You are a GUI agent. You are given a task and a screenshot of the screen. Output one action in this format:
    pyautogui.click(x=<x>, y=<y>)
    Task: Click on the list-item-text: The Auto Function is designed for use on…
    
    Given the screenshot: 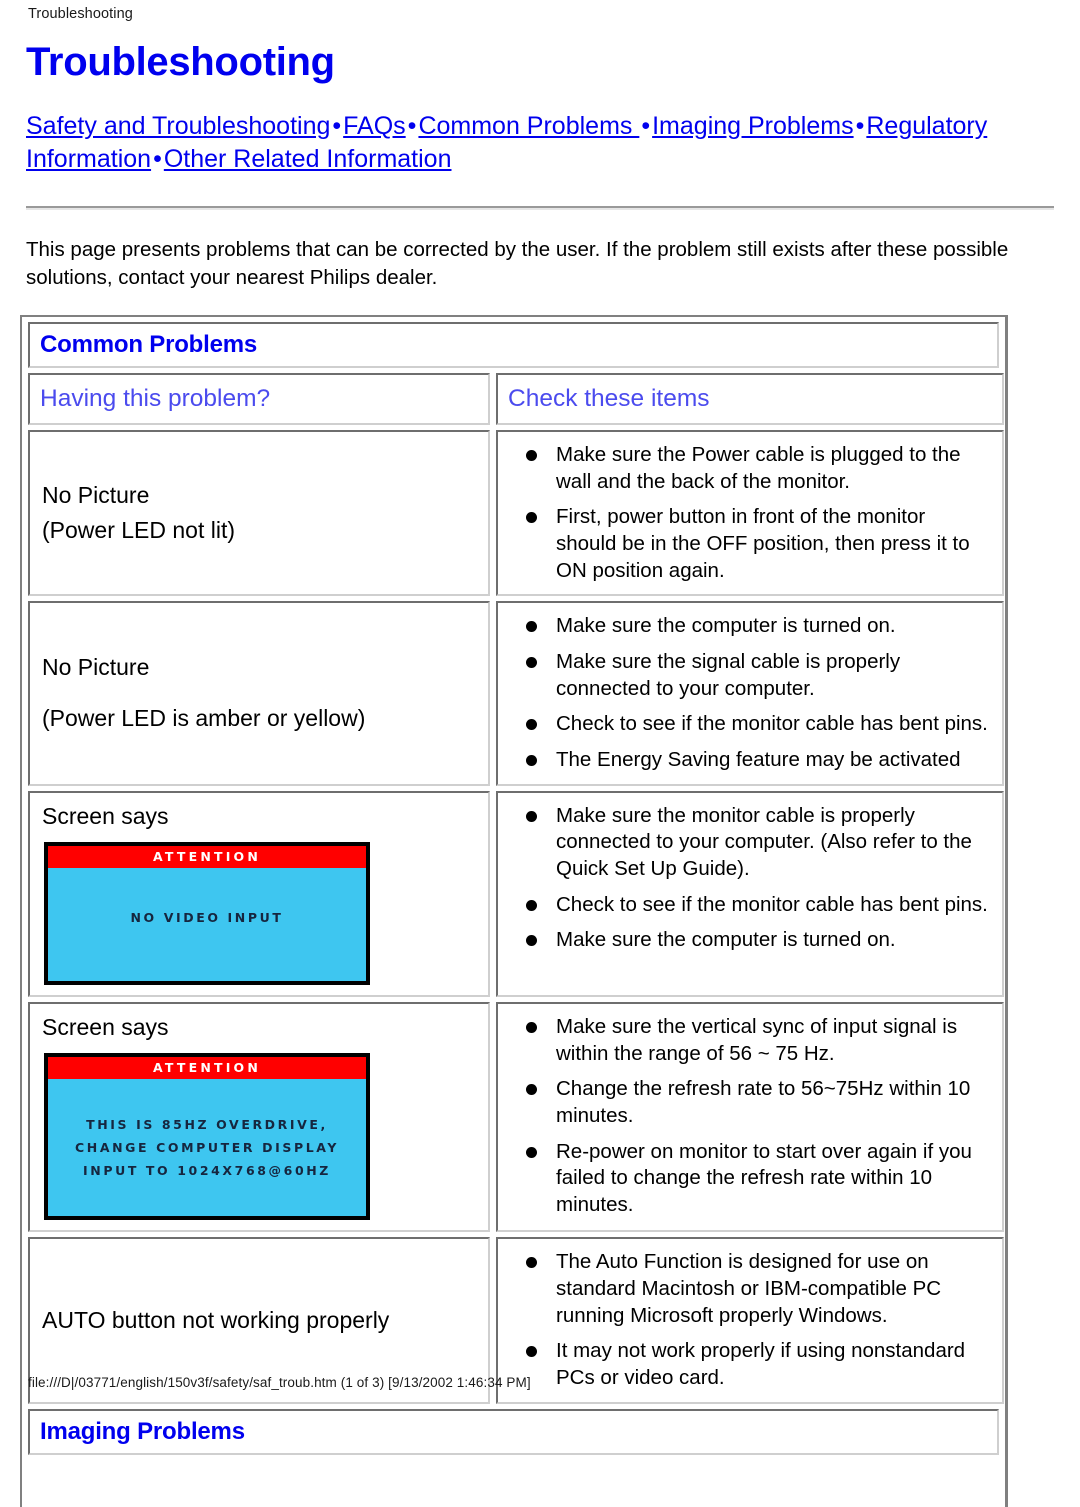 What is the action you would take?
    pyautogui.click(x=749, y=1288)
    